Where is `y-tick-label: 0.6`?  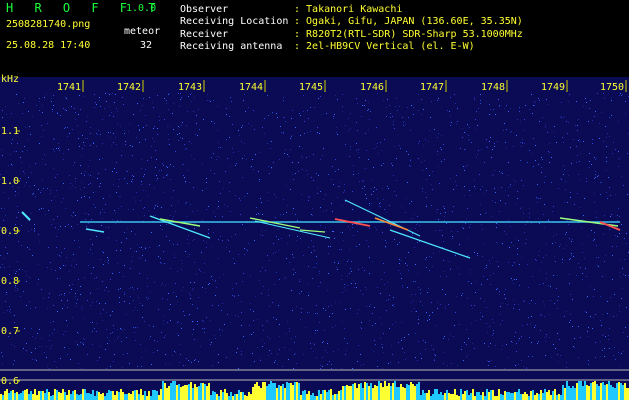 y-tick-label: 0.6 is located at coordinates (10, 381).